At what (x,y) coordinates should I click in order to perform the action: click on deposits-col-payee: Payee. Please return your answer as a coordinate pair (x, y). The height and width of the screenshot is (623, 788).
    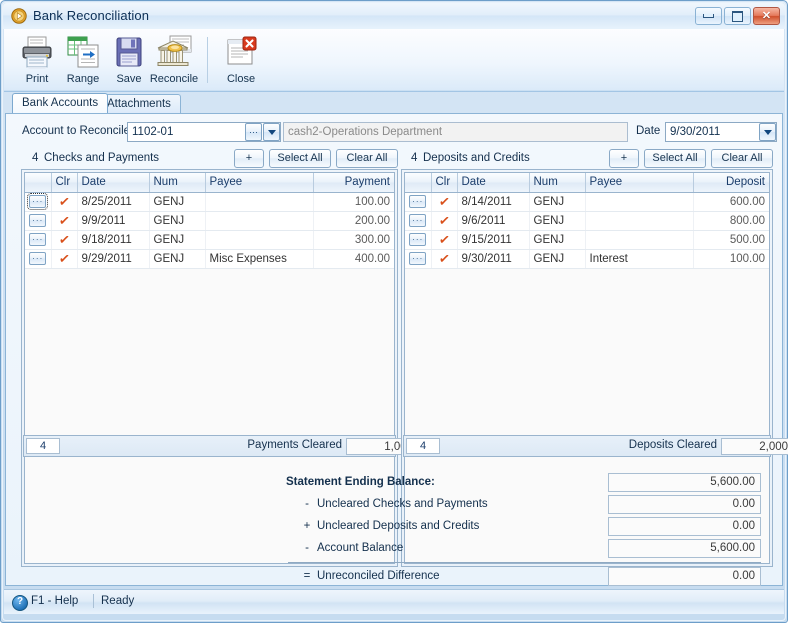
    Looking at the image, I should click on (639, 183).